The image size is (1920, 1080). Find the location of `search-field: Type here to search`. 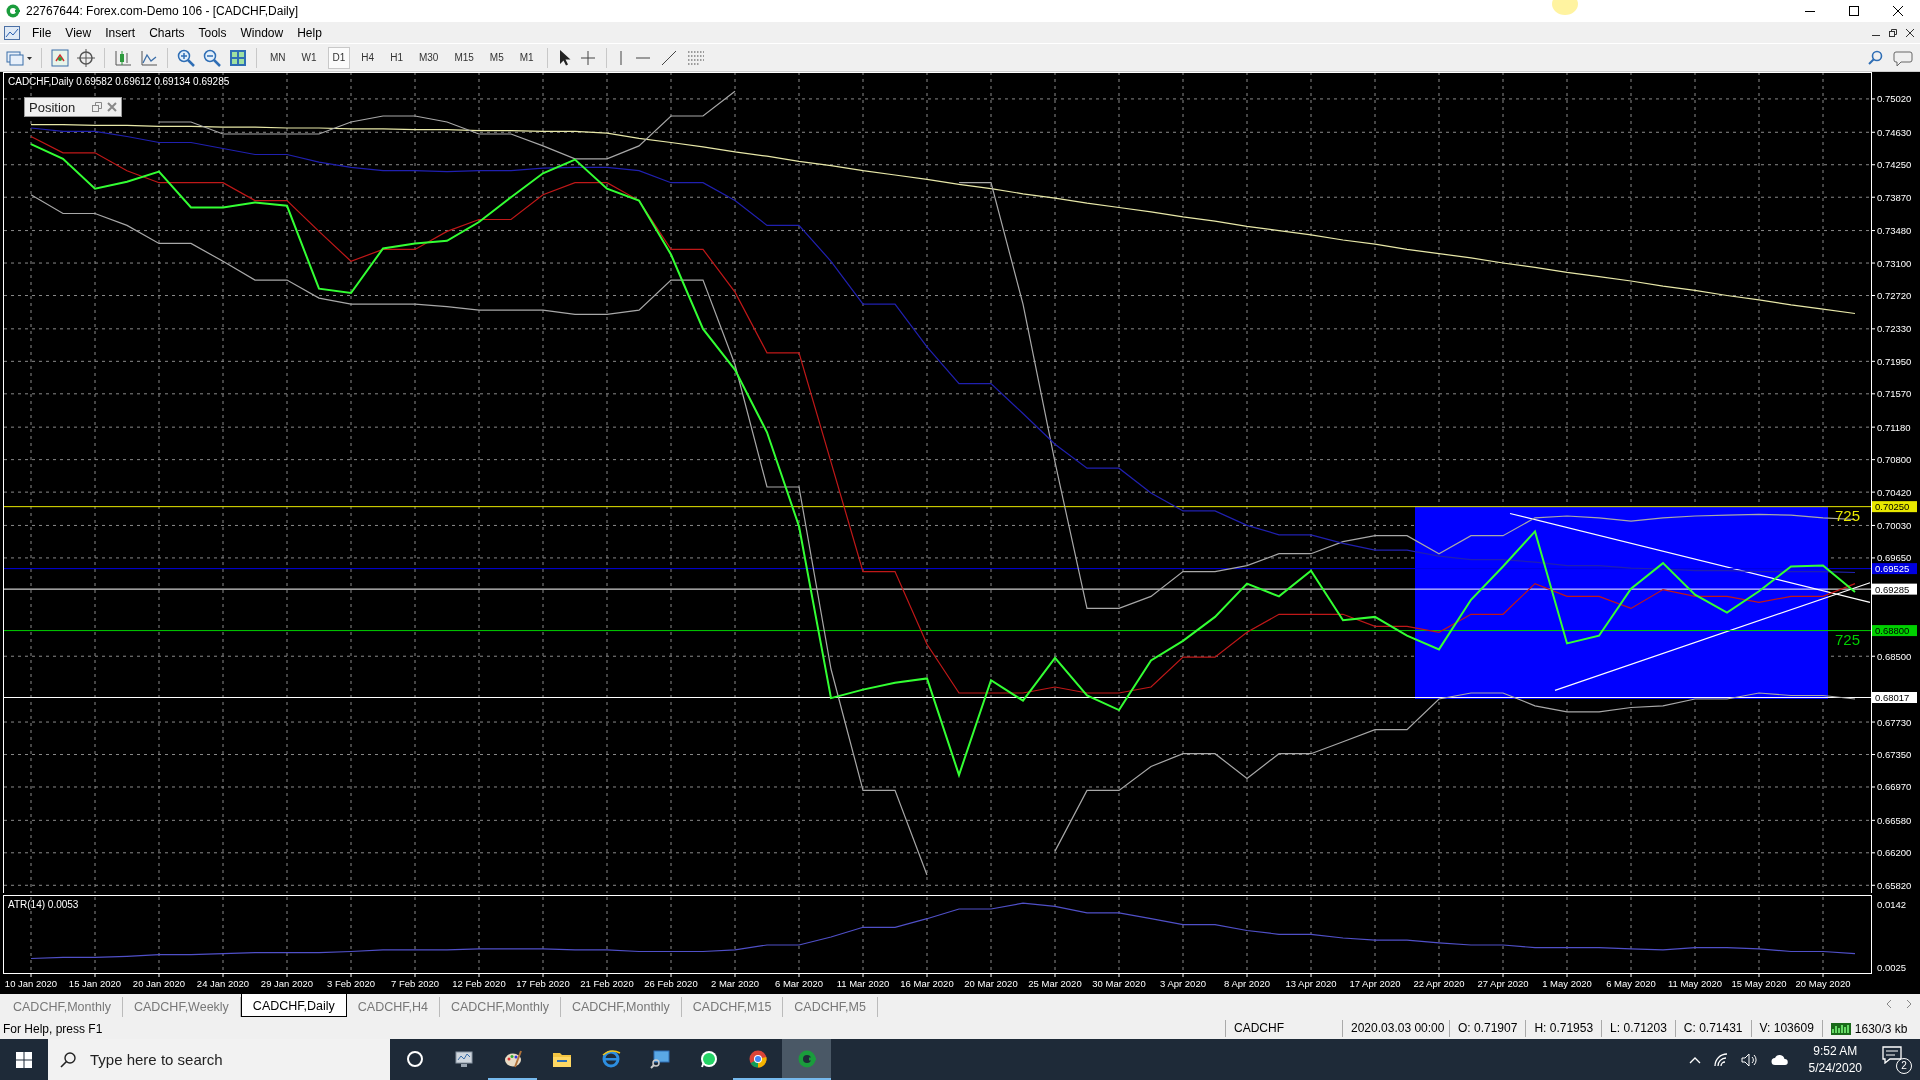

search-field: Type here to search is located at coordinates (220, 1059).